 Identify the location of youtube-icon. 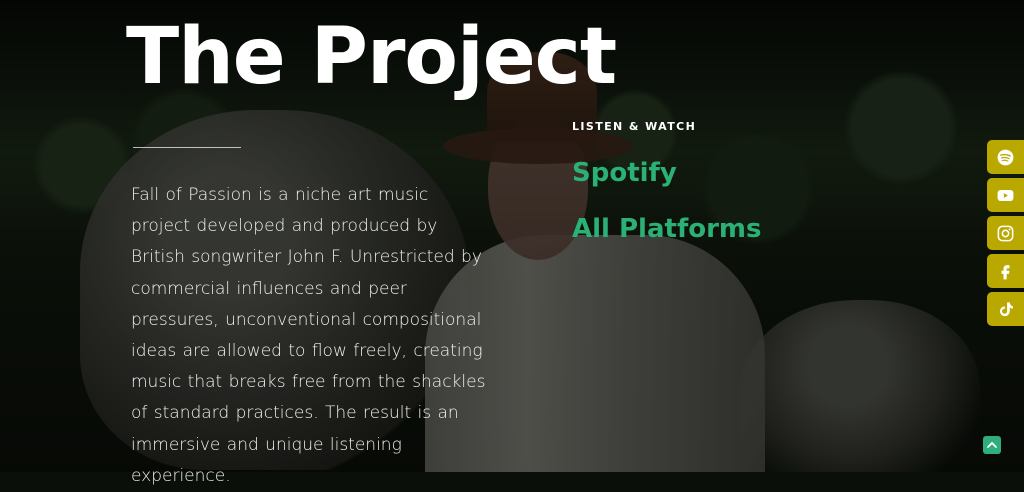
(1005, 195).